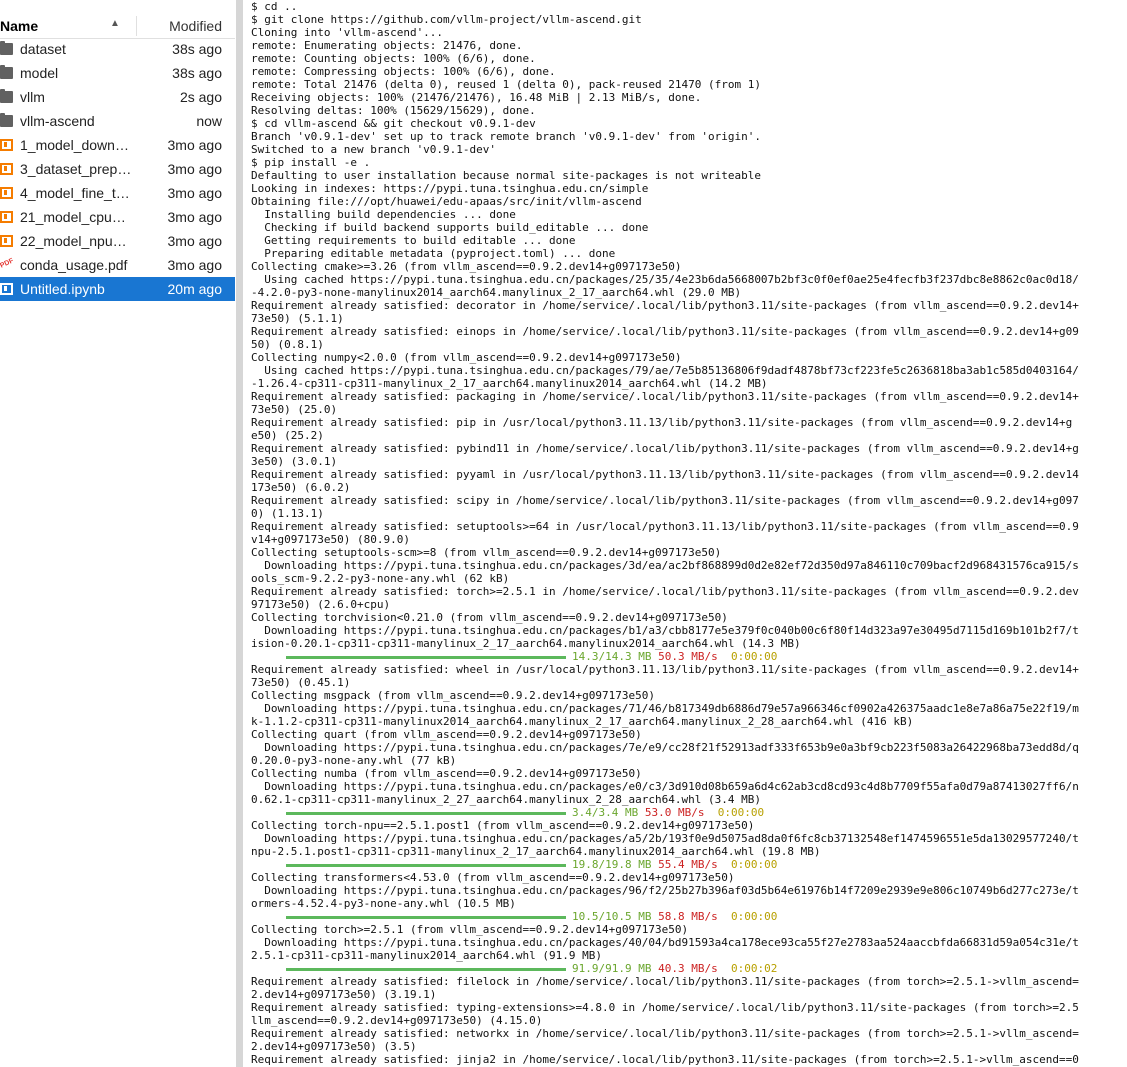 This screenshot has height=1067, width=1127. Describe the element at coordinates (76, 145) in the screenshot. I see `file-name: 1_model_download.ipynb` at that location.